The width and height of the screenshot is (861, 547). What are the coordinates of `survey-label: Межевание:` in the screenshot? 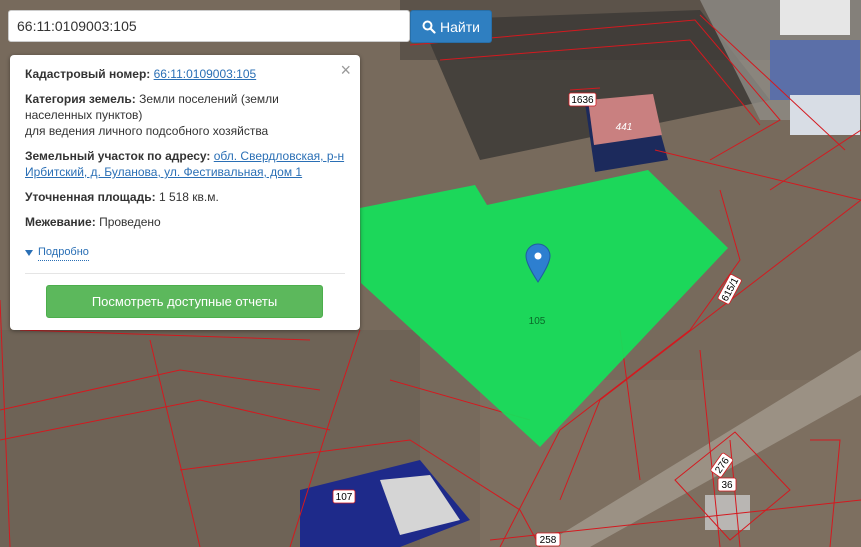 It's located at (60, 222).